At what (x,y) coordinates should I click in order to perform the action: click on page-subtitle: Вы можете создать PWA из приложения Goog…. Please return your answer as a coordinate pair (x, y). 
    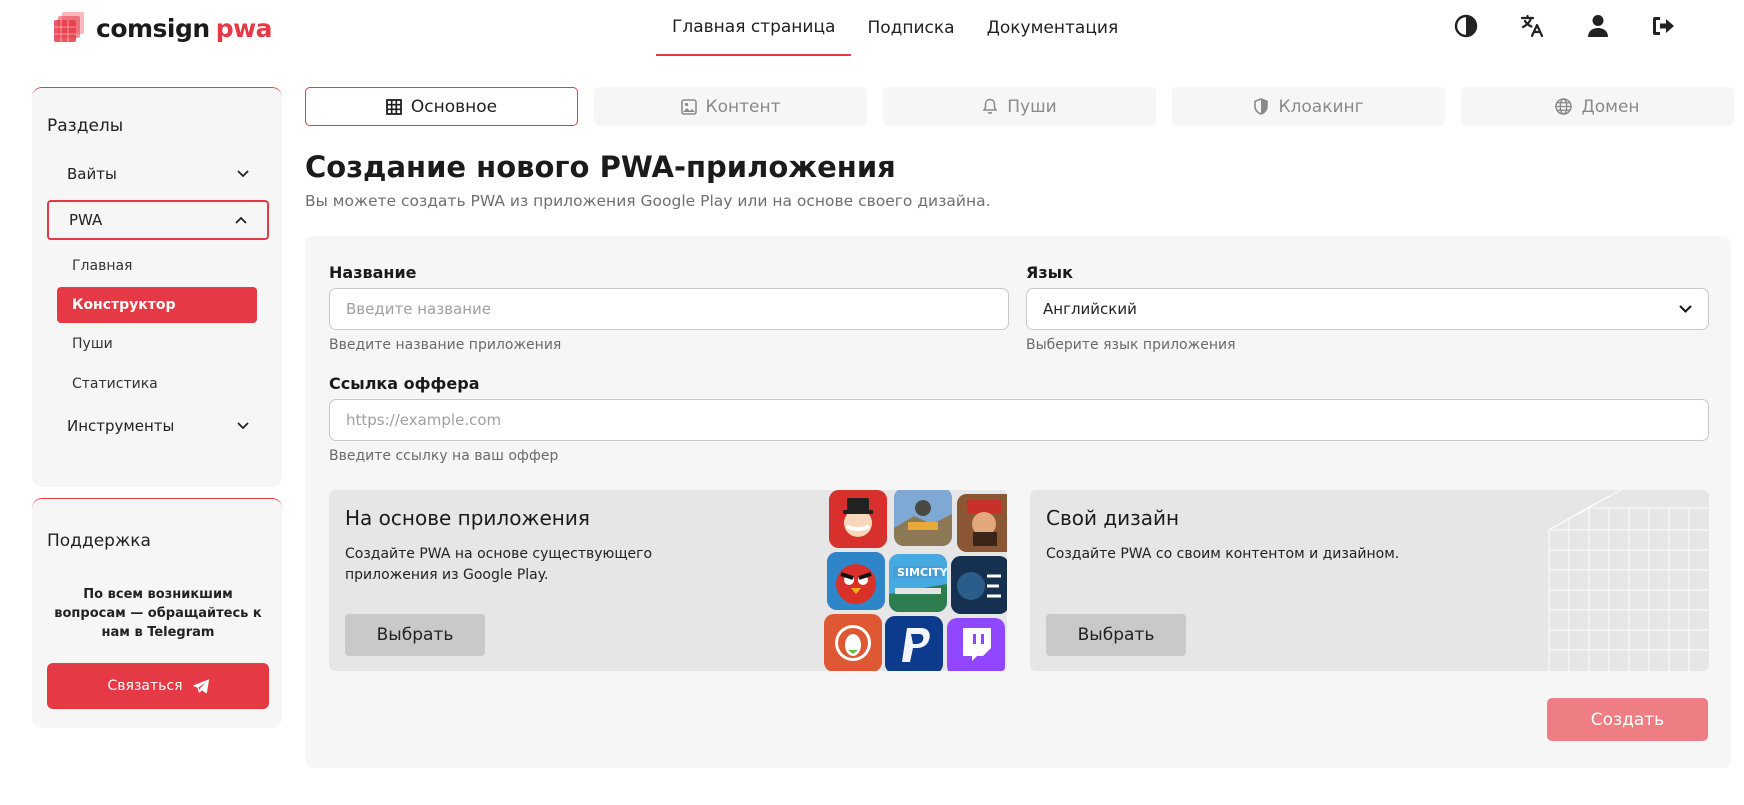
    Looking at the image, I should click on (648, 201).